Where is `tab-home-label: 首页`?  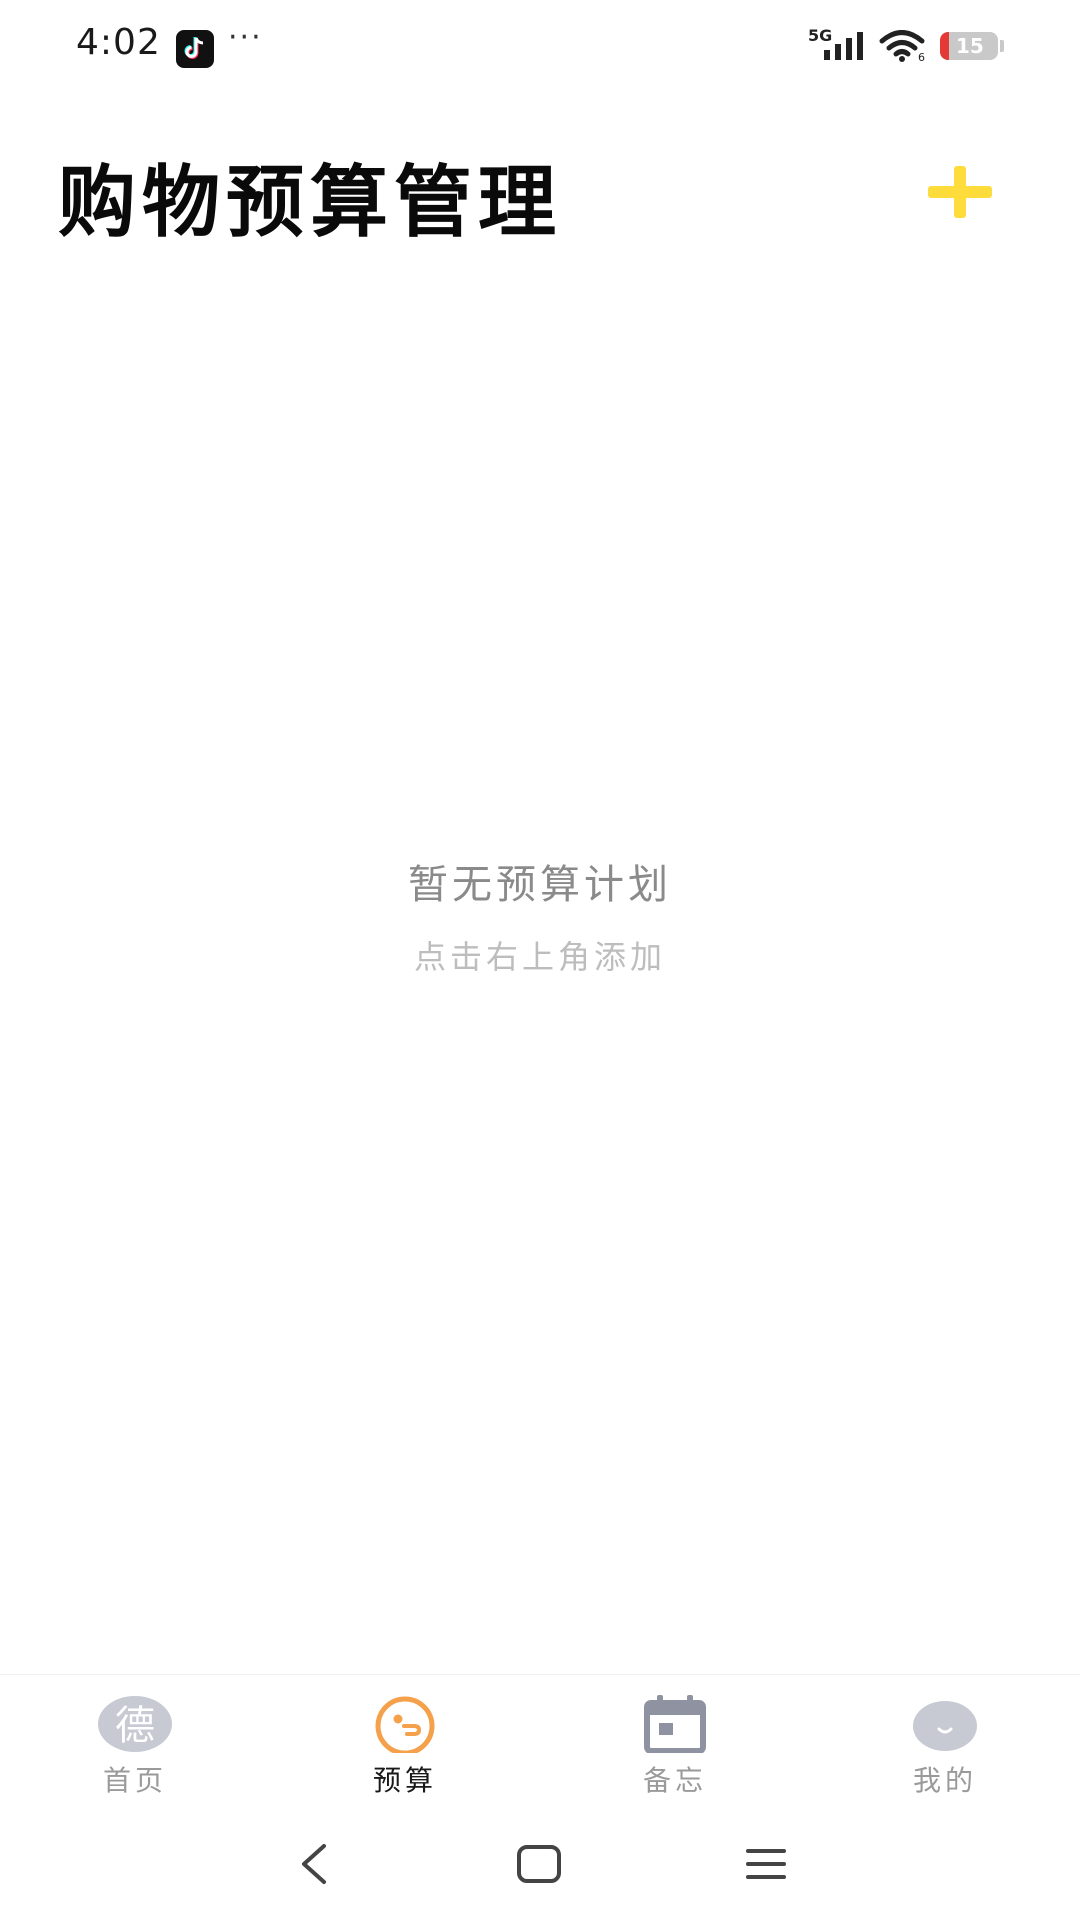 tab-home-label: 首页 is located at coordinates (134, 1780).